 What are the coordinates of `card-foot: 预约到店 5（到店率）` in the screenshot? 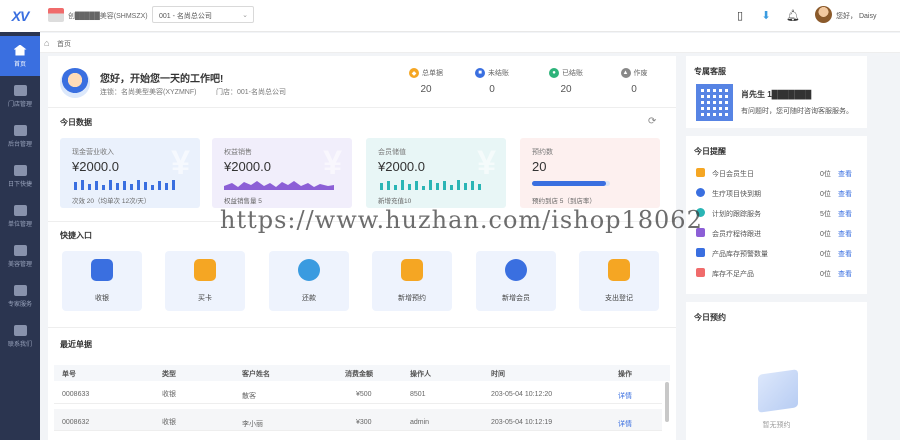 It's located at (564, 201).